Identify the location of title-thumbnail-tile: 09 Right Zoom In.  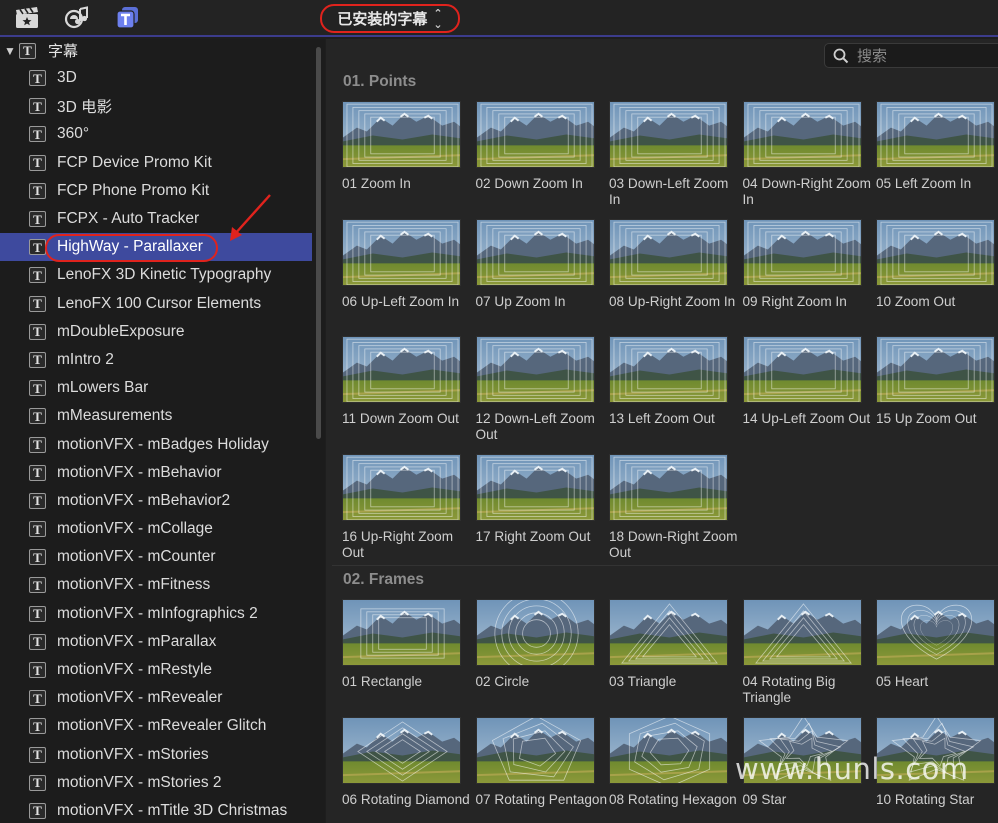
(802, 264).